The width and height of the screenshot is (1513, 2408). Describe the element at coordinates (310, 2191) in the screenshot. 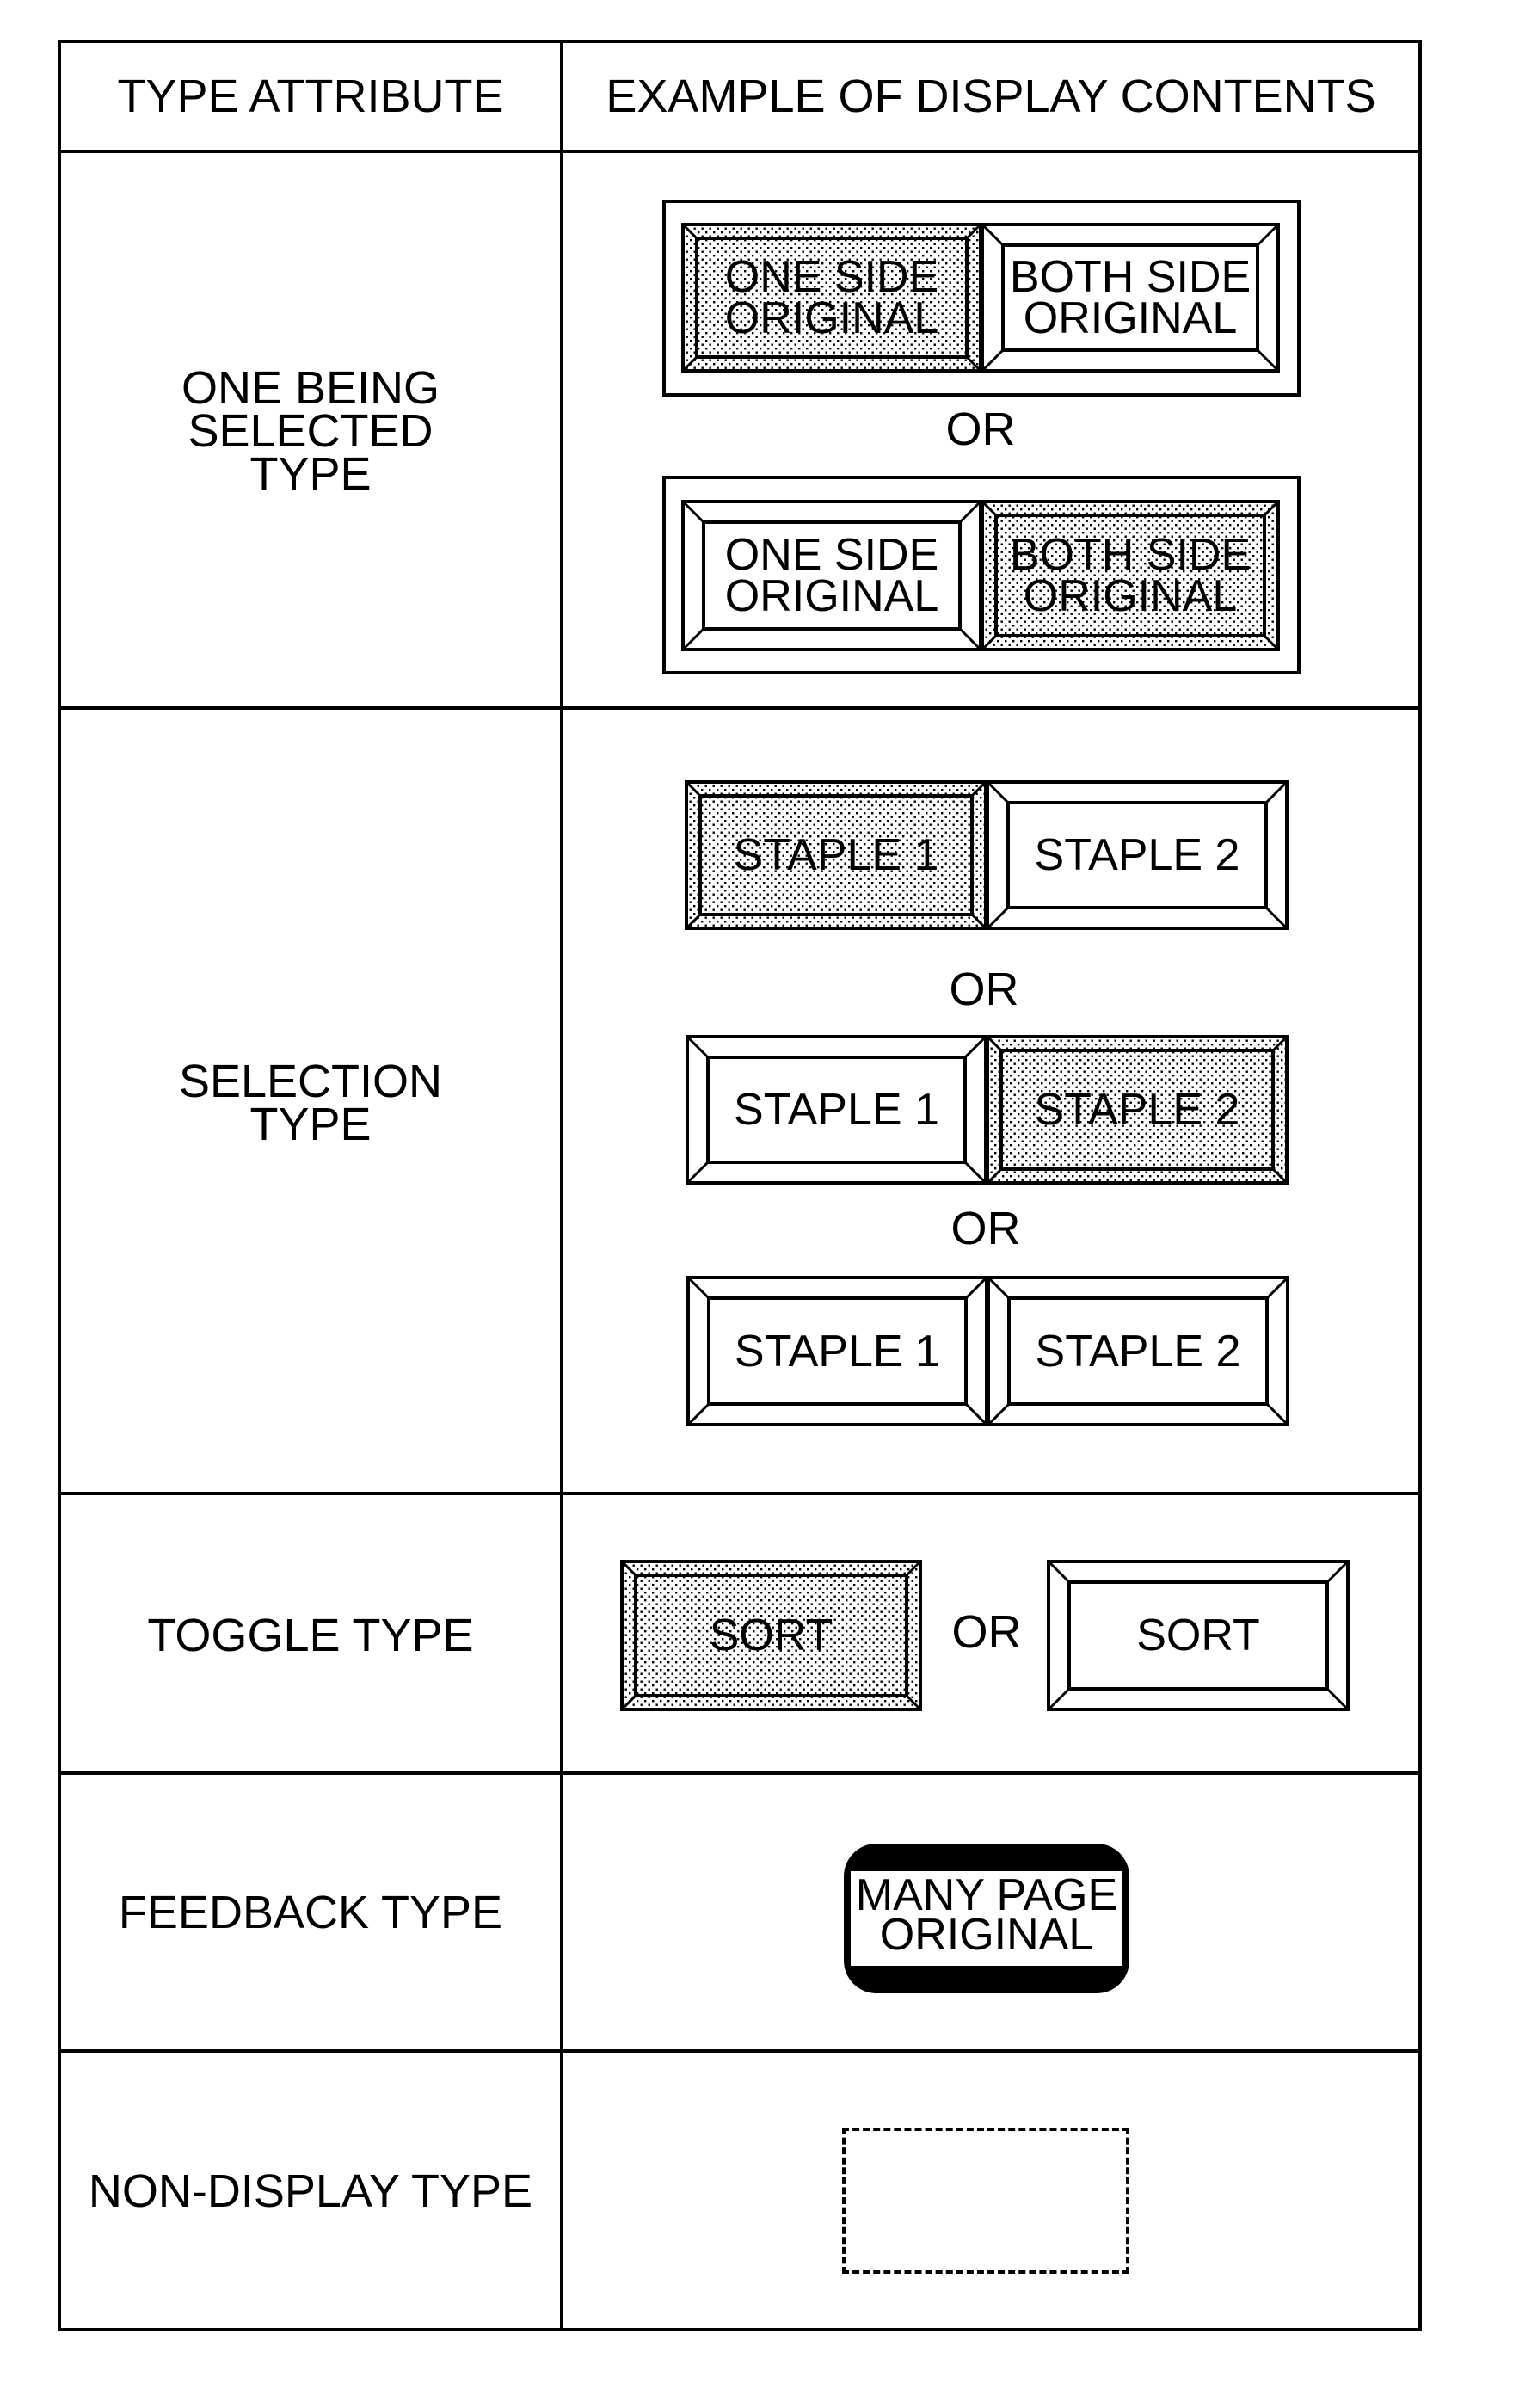

I see `type-label-non-display: NON-DISPLAY TYPE` at that location.